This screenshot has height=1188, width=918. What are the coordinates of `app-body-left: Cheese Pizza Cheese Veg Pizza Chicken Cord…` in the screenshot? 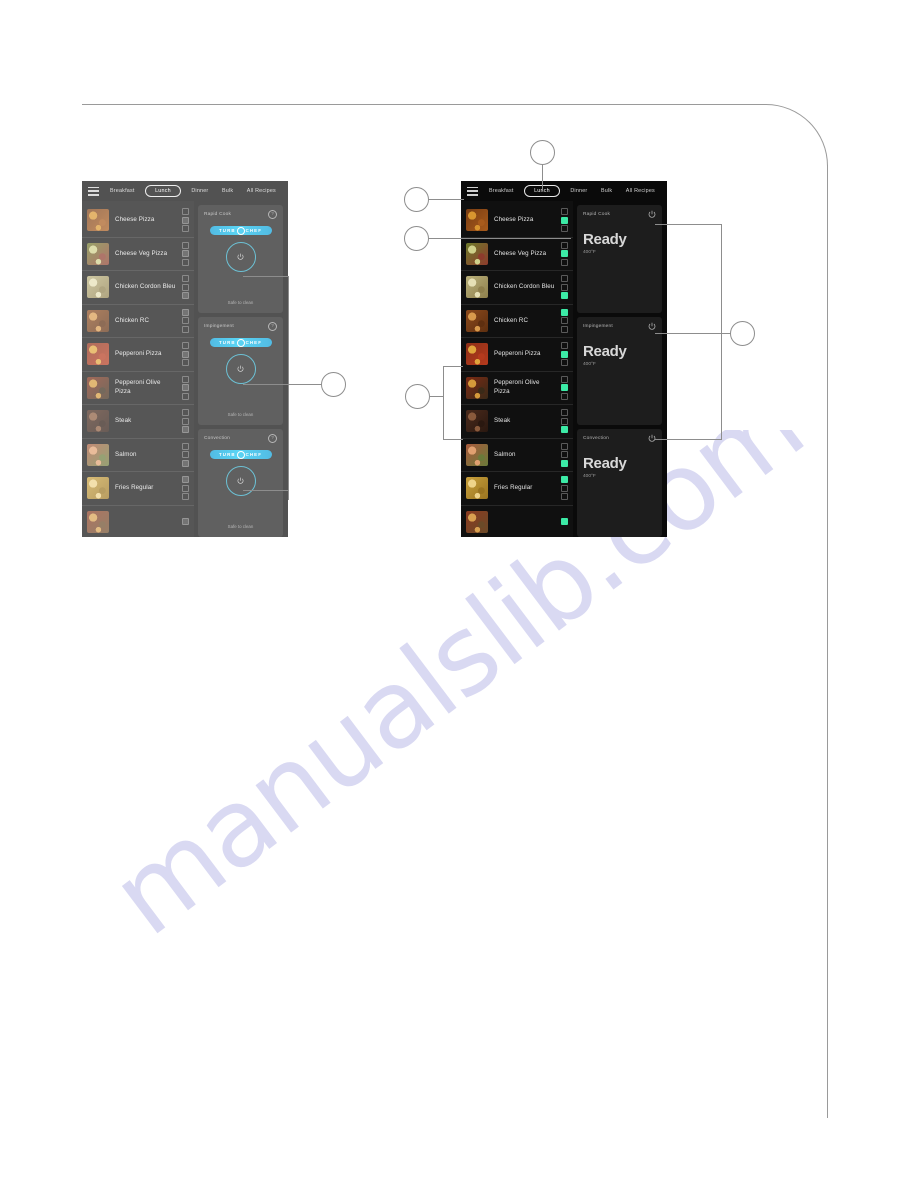 It's located at (185, 369).